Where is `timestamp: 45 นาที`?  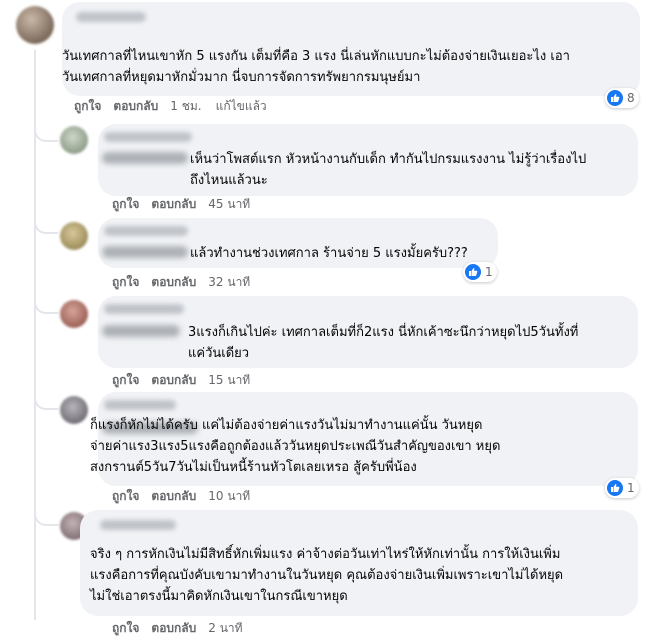 timestamp: 45 นาที is located at coordinates (229, 204).